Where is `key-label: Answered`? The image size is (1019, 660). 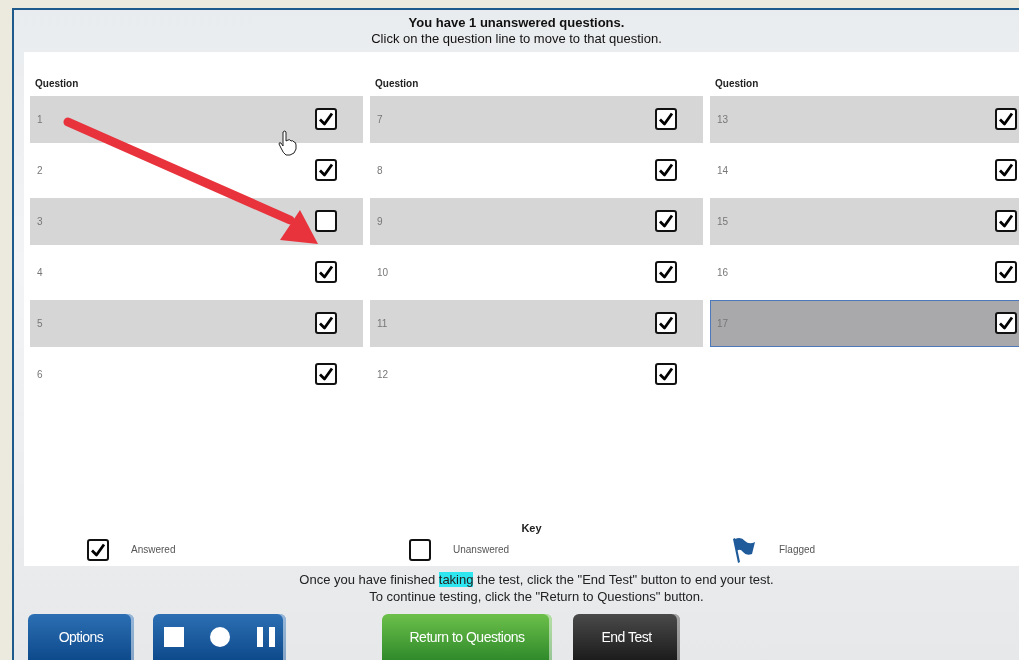 key-label: Answered is located at coordinates (153, 550).